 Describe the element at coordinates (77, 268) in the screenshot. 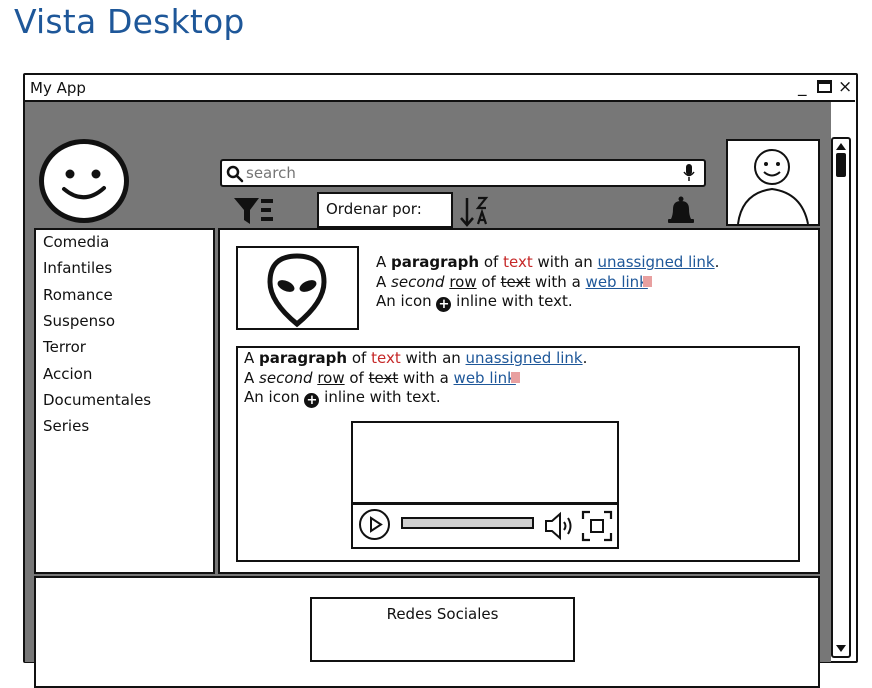

I see `sidebar-item-infantiles: Infantiles` at that location.